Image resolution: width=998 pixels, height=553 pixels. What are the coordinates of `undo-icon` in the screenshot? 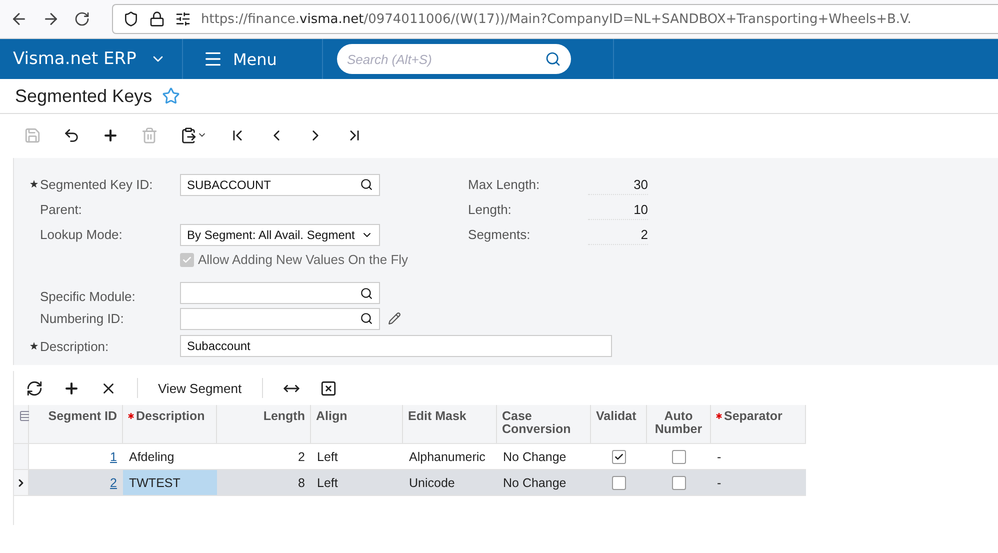 It's located at (71, 135).